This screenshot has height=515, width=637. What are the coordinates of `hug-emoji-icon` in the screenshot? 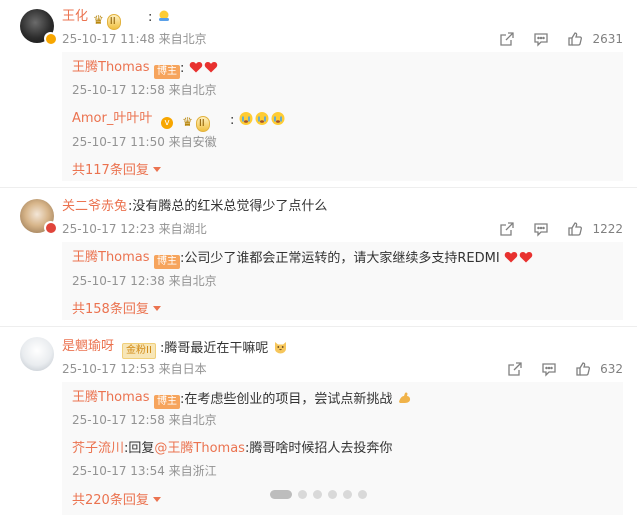 It's located at (164, 18).